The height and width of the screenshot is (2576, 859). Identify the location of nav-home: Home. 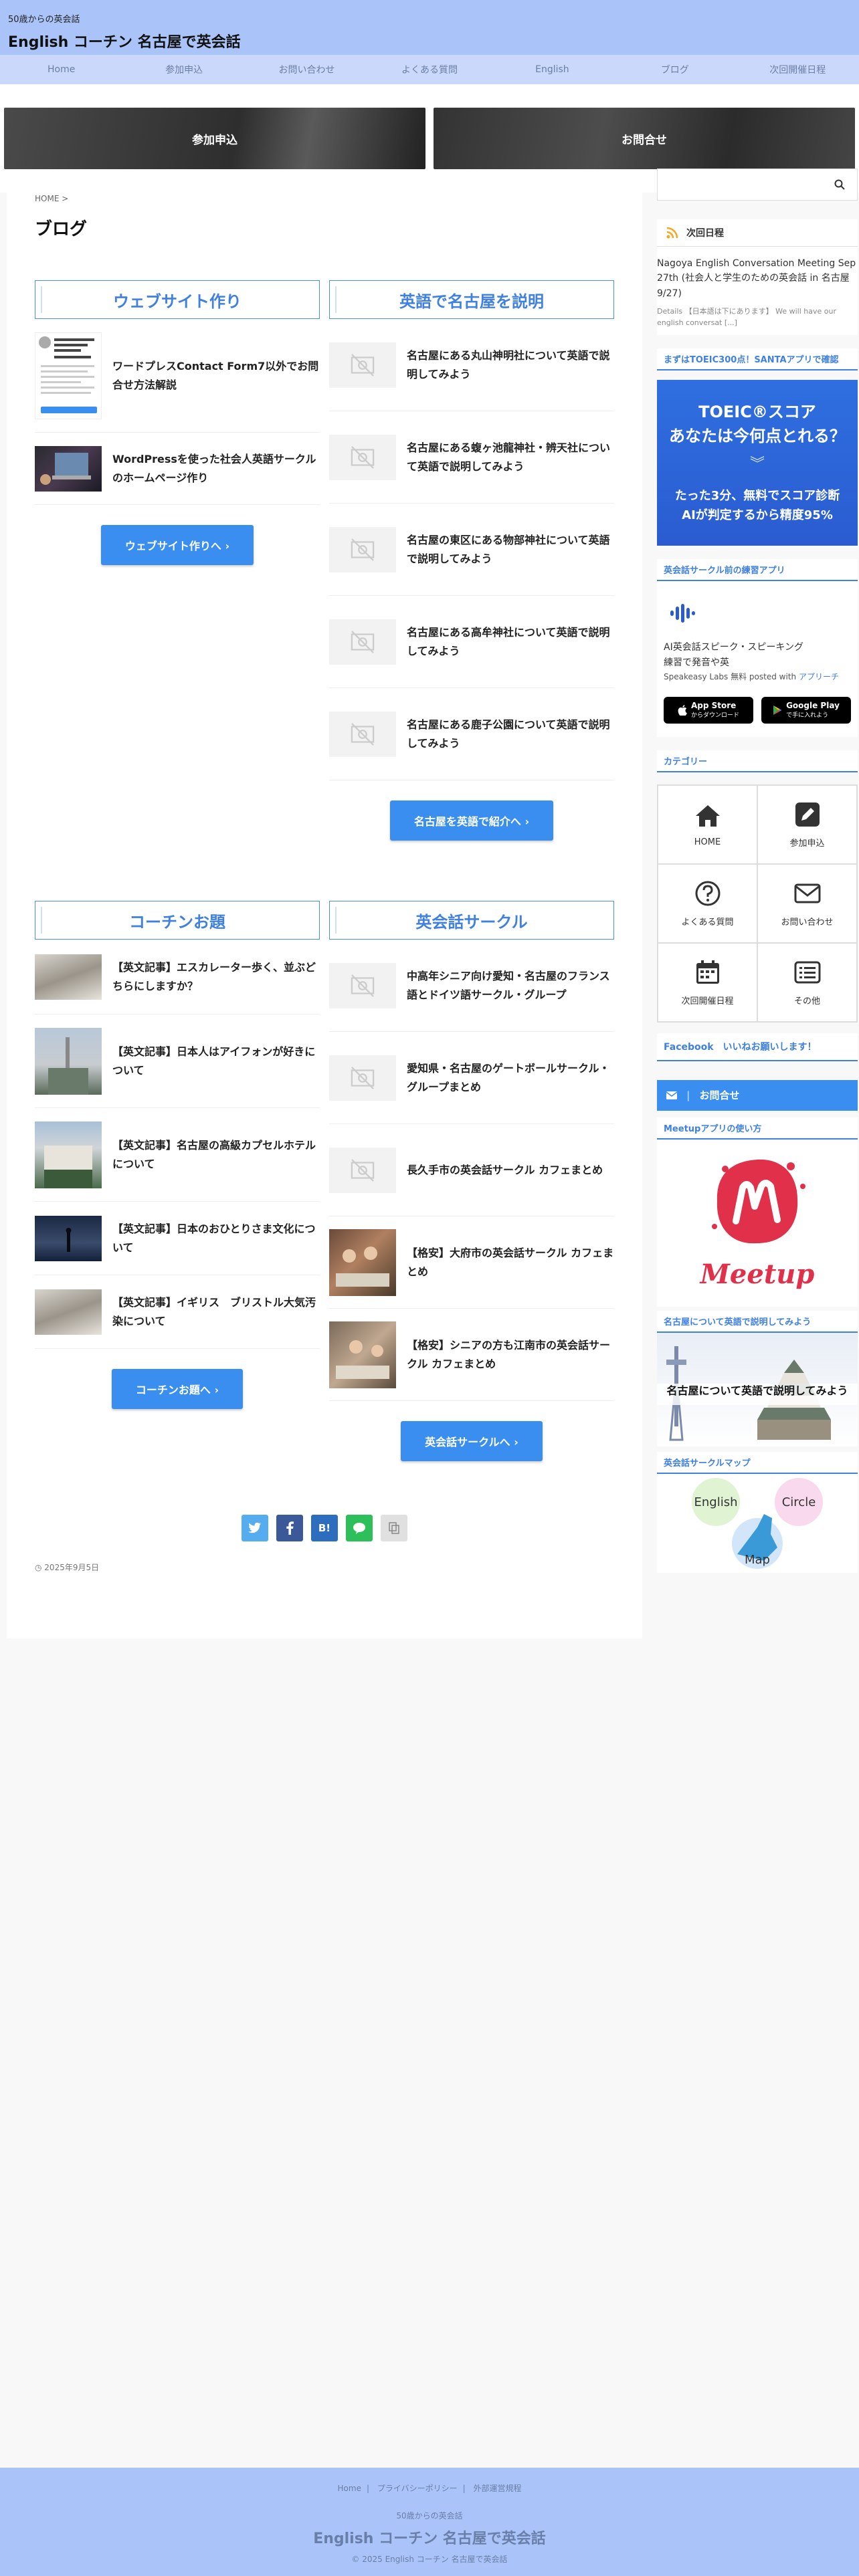
(61, 69).